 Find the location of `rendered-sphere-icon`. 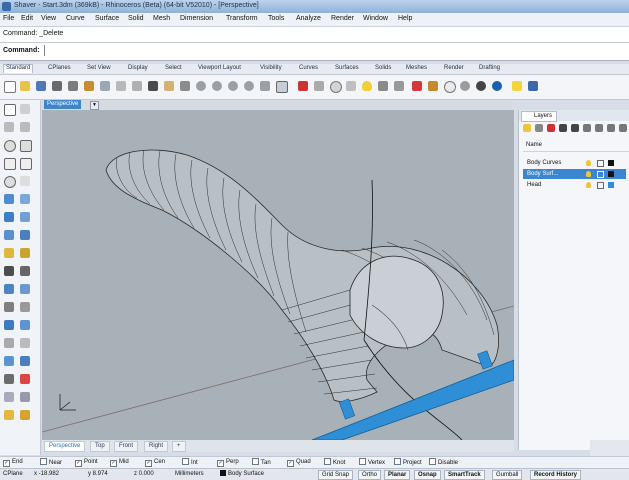

rendered-sphere-icon is located at coordinates (481, 86).